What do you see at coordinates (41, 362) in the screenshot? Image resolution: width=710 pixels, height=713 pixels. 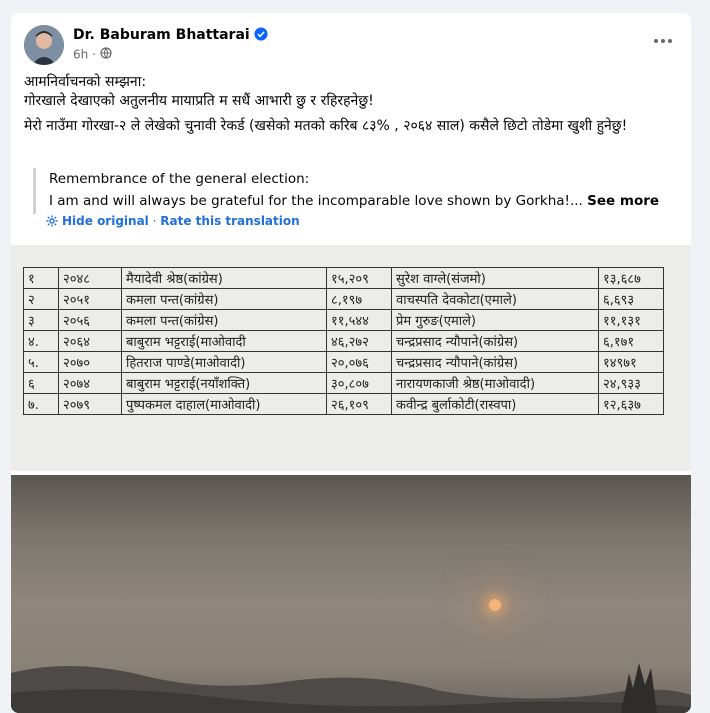 I see `table-cell: ५.` at bounding box center [41, 362].